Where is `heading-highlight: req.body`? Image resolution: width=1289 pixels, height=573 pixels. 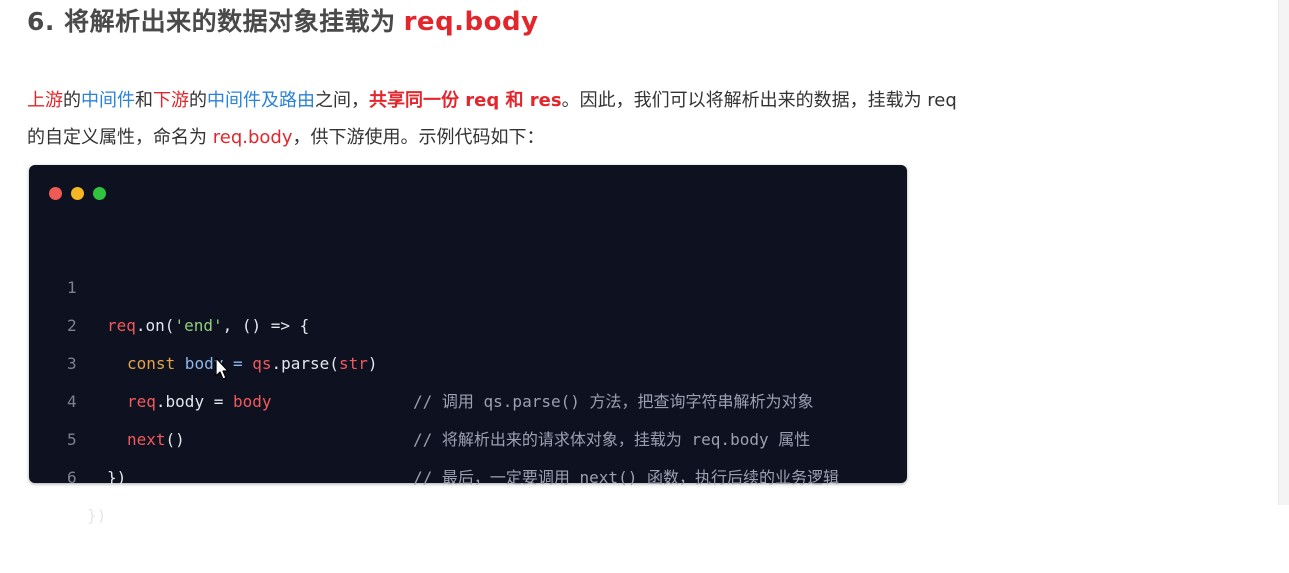
heading-highlight: req.body is located at coordinates (471, 22).